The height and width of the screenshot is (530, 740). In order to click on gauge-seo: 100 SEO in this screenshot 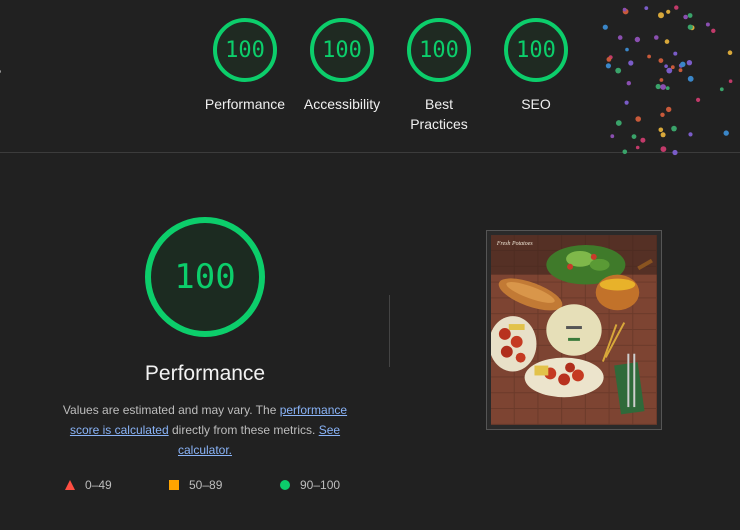, I will do `click(536, 66)`.